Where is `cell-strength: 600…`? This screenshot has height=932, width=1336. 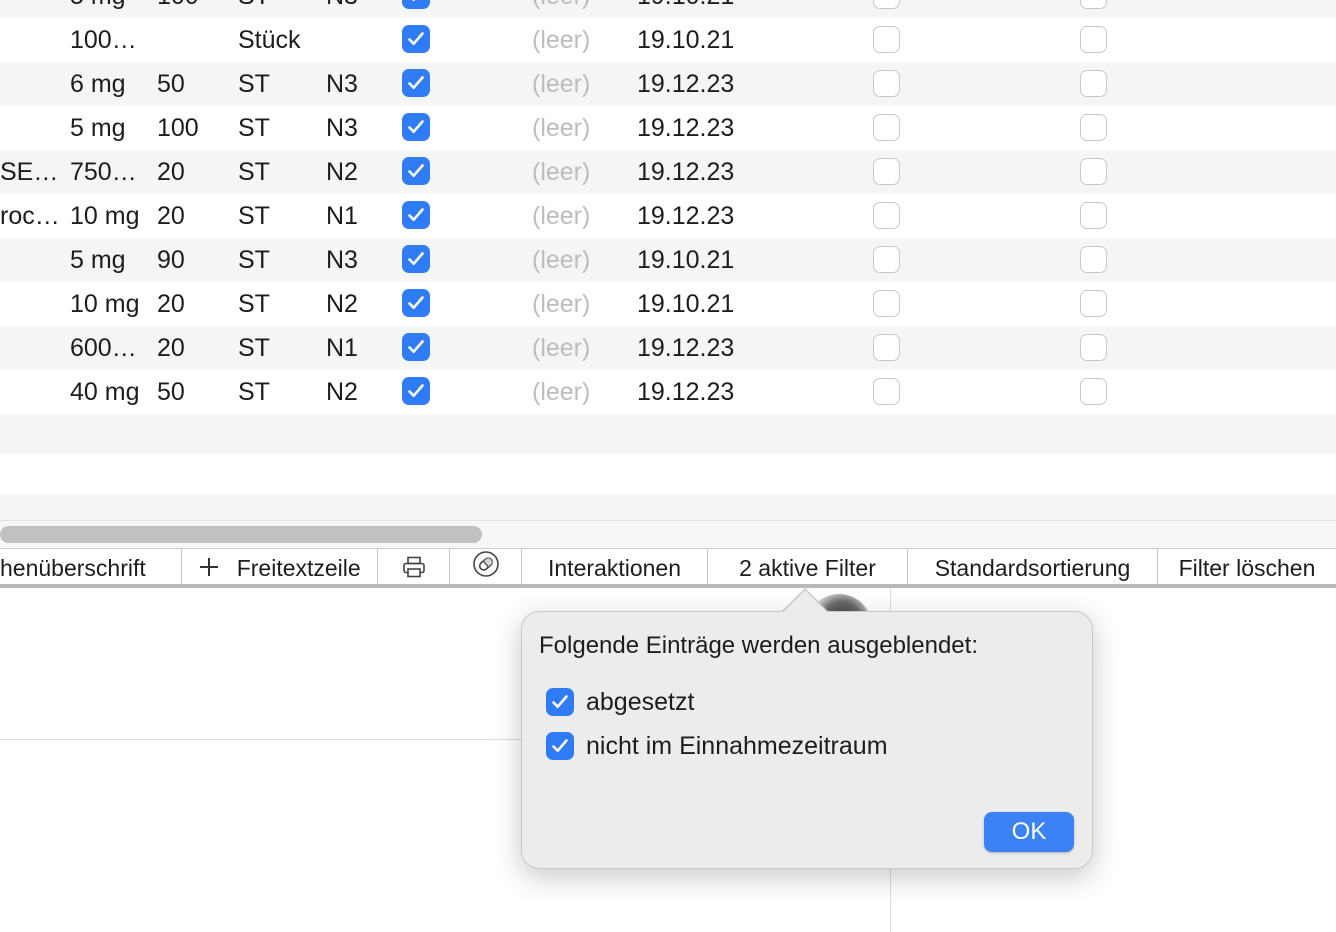
cell-strength: 600… is located at coordinates (103, 348).